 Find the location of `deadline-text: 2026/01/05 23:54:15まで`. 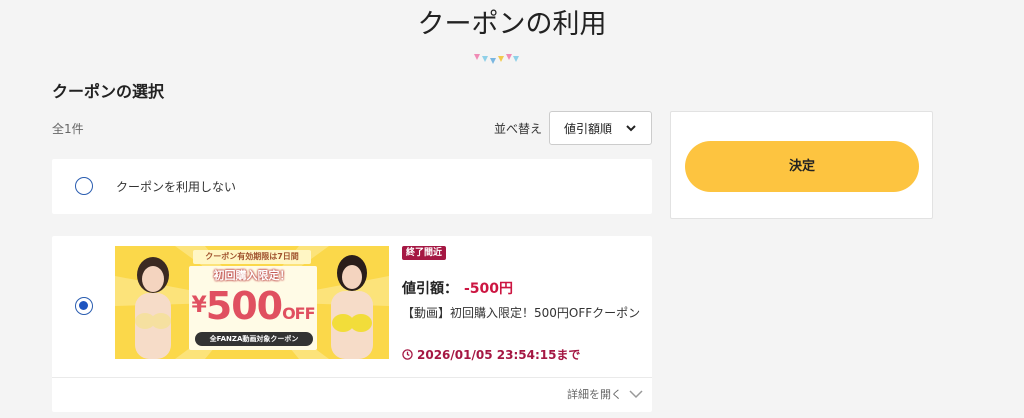

deadline-text: 2026/01/05 23:54:15まで is located at coordinates (499, 355).